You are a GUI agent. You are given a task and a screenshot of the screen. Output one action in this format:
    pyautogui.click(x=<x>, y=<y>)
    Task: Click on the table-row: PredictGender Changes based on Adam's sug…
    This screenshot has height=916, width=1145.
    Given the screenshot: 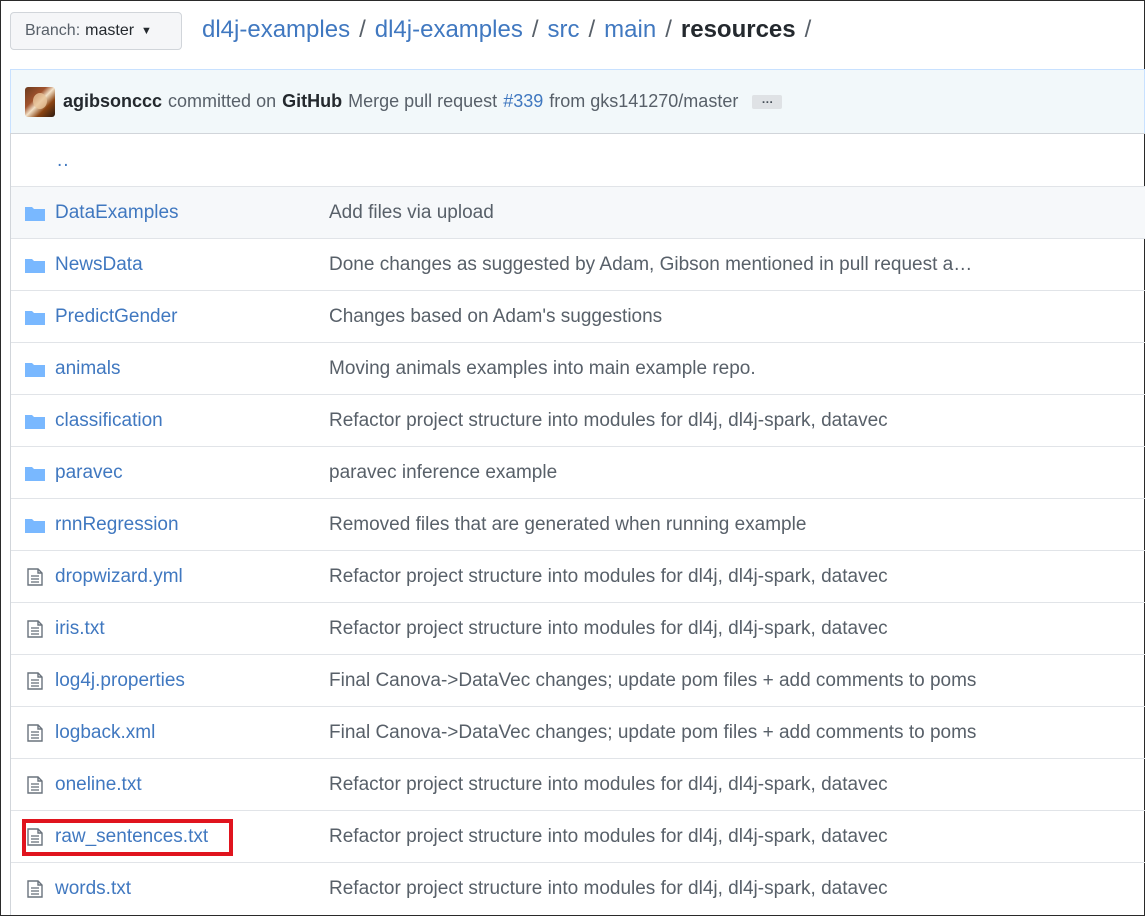 What is the action you would take?
    pyautogui.click(x=578, y=317)
    